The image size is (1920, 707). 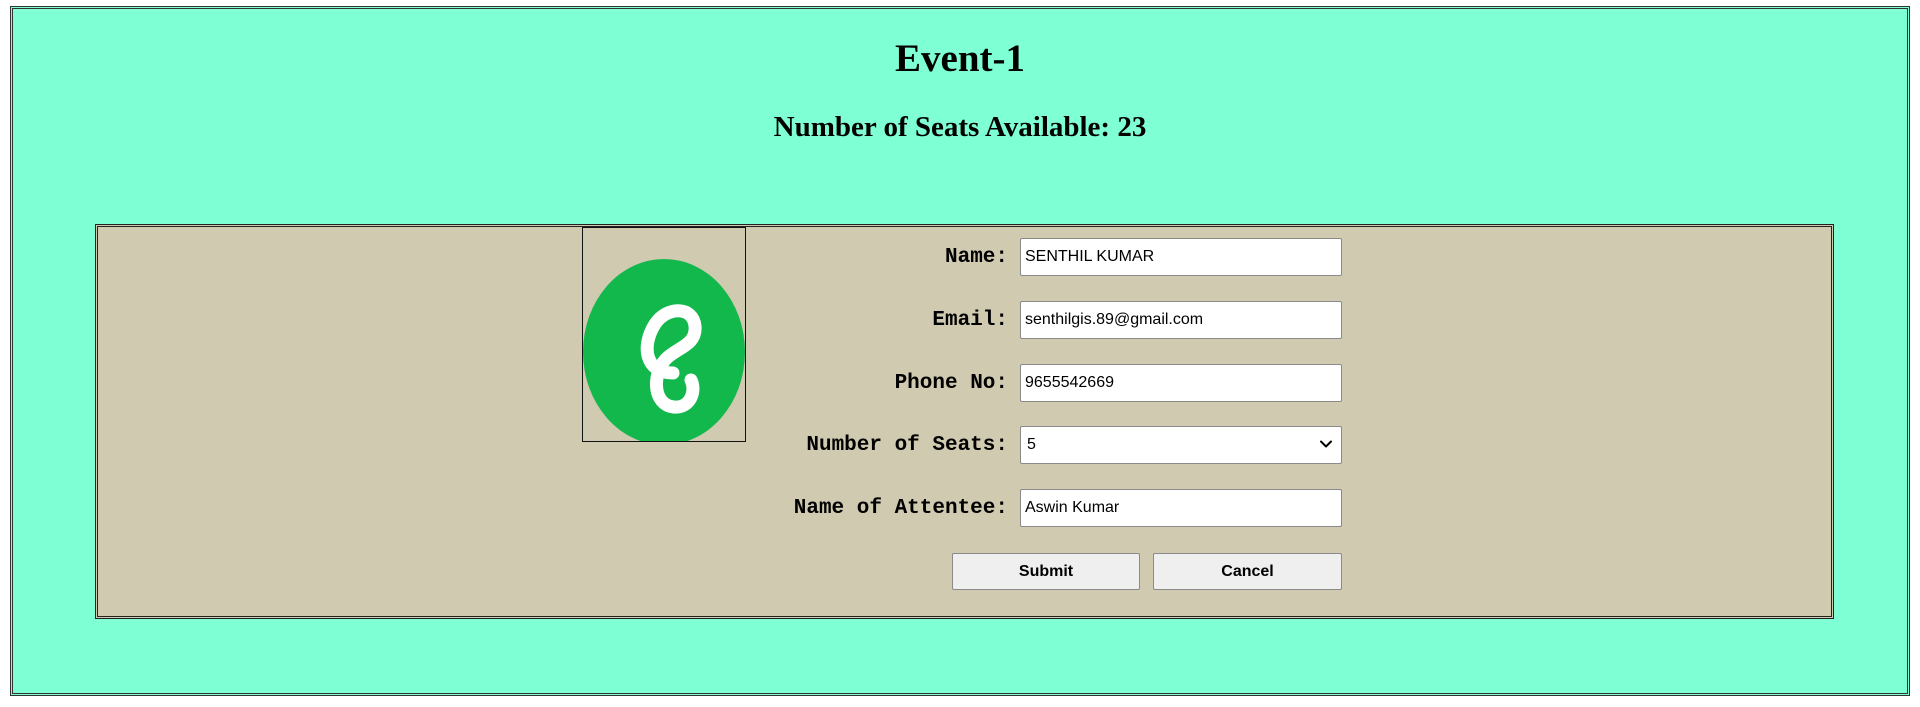 What do you see at coordinates (976, 257) in the screenshot?
I see `name-label: Name:` at bounding box center [976, 257].